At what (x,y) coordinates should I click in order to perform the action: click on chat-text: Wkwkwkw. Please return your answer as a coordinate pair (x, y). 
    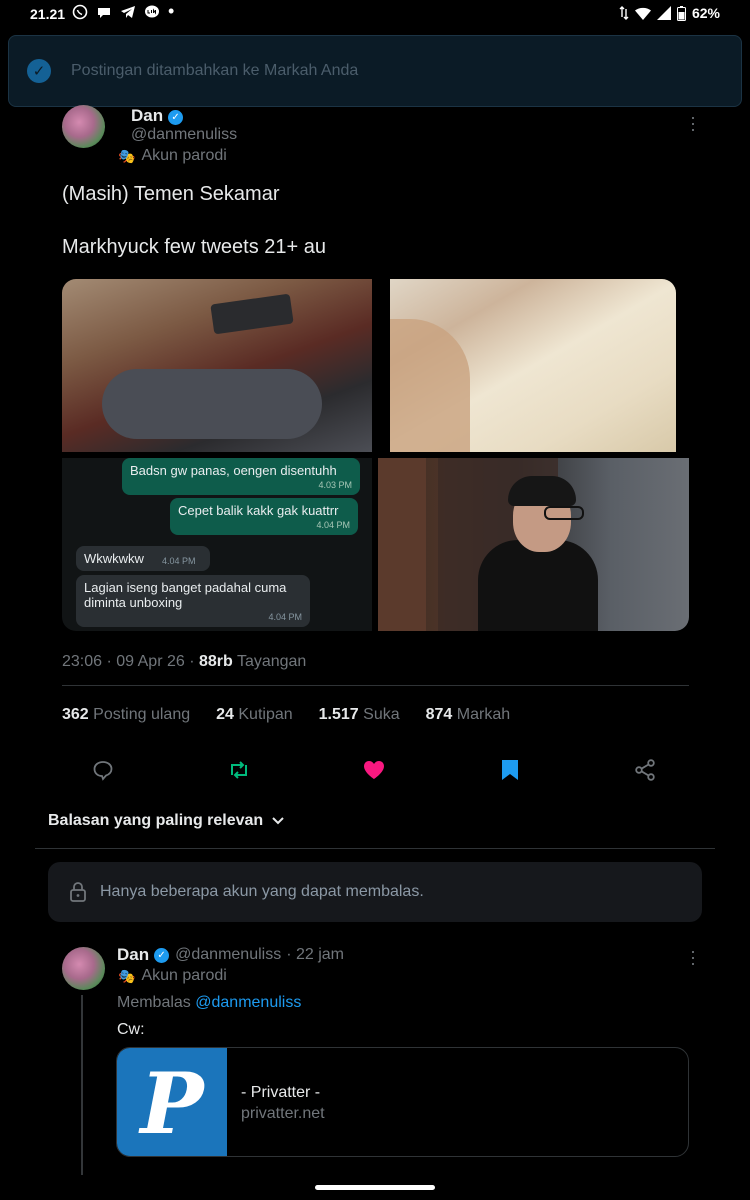
    Looking at the image, I should click on (114, 558).